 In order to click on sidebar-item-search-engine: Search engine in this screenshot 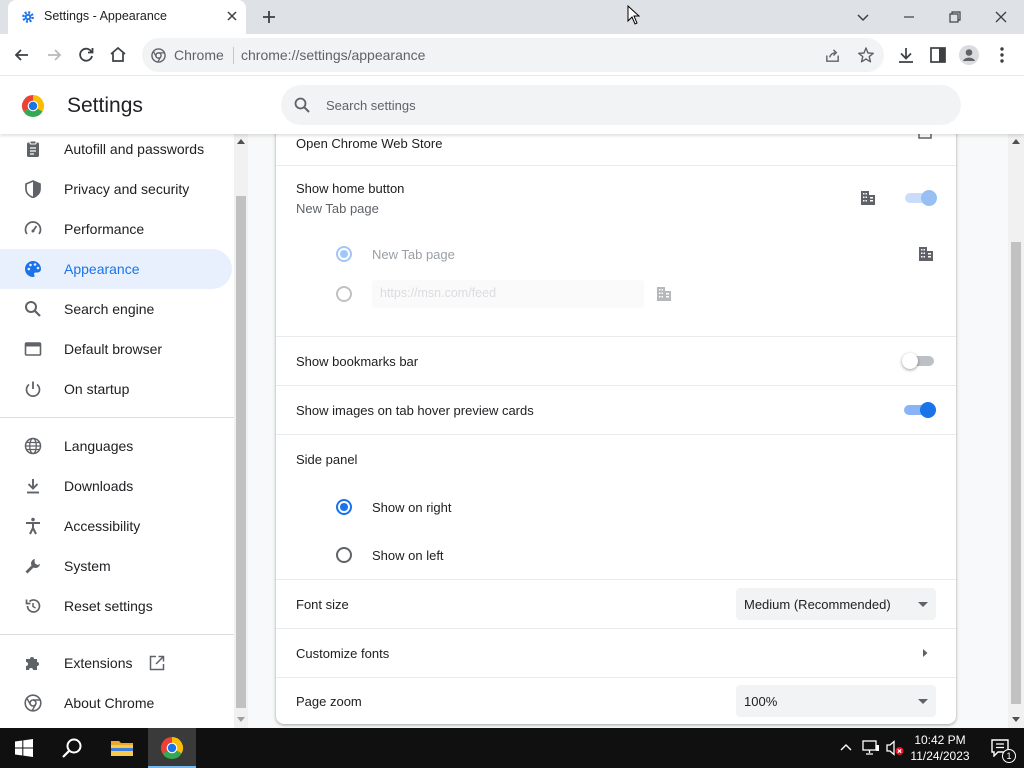, I will do `click(116, 309)`.